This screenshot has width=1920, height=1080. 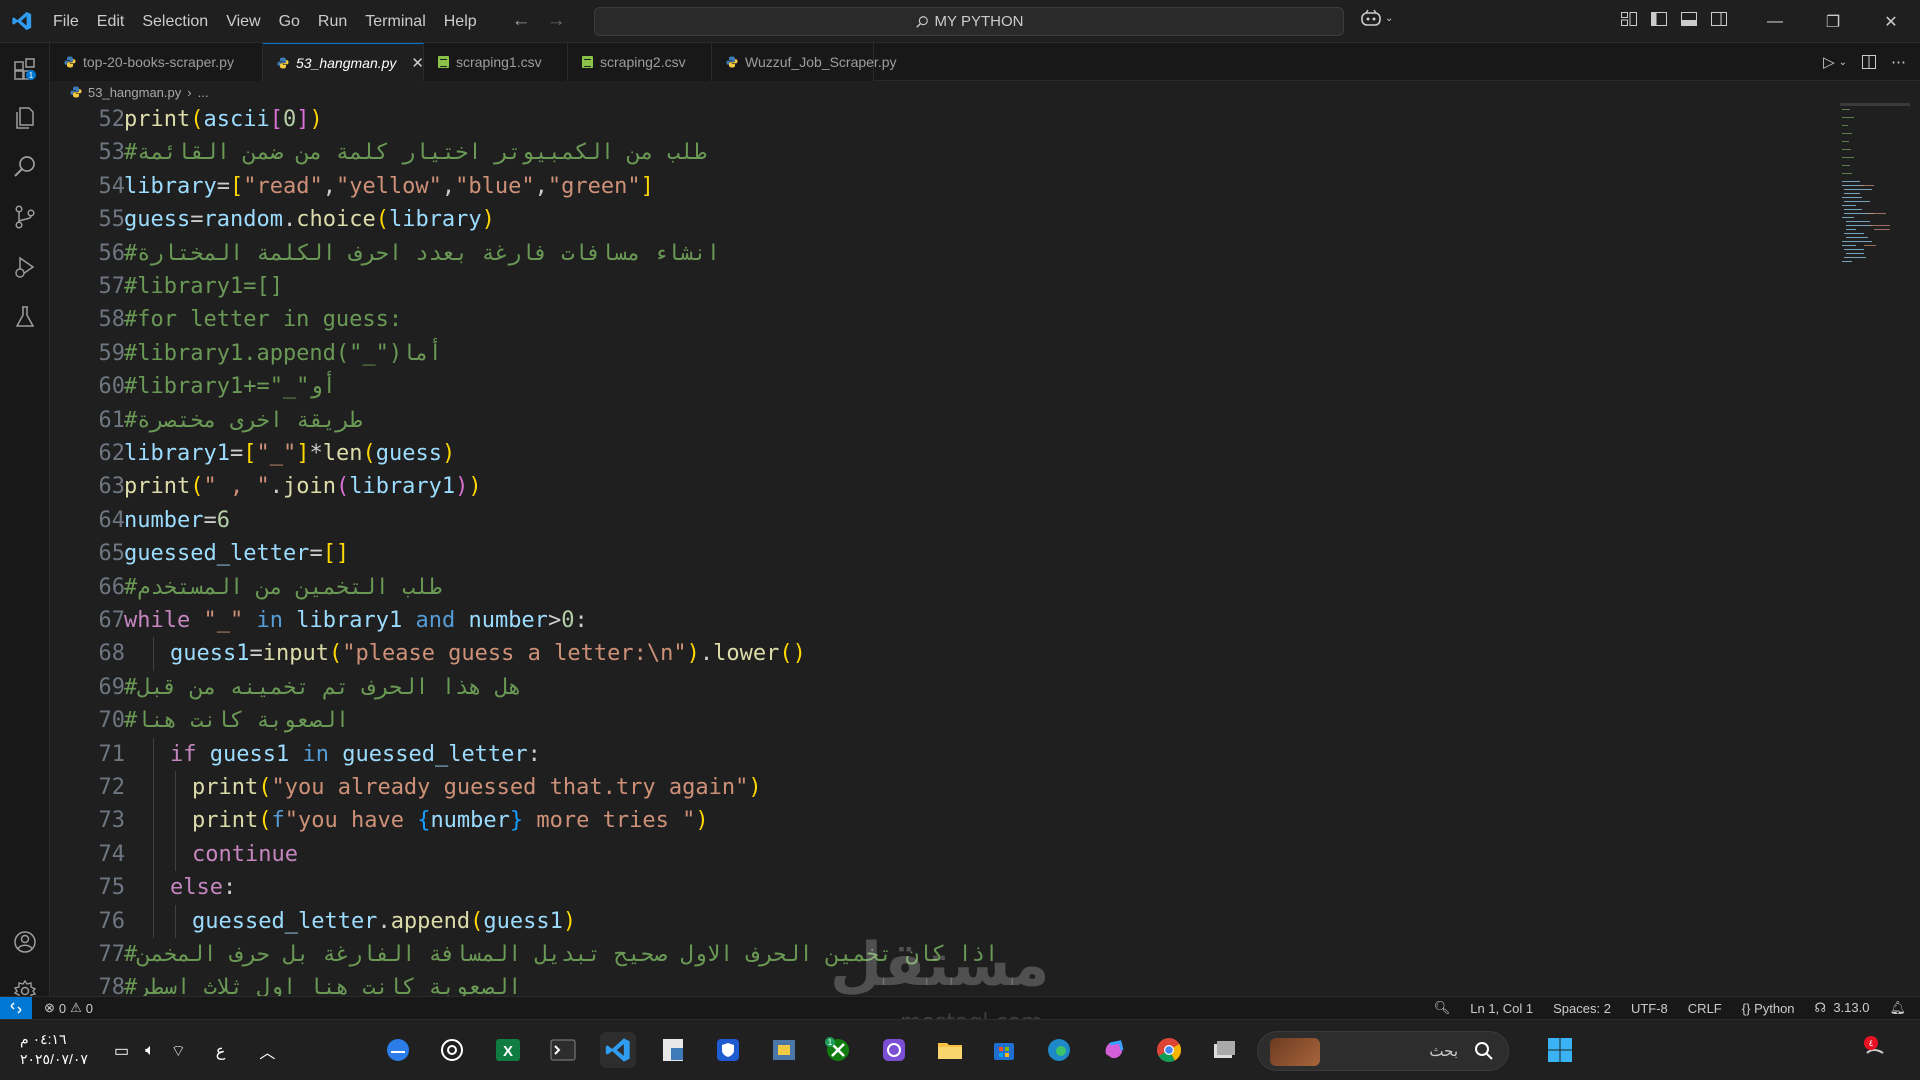 I want to click on edge-browser-icon, so click(x=1059, y=1050).